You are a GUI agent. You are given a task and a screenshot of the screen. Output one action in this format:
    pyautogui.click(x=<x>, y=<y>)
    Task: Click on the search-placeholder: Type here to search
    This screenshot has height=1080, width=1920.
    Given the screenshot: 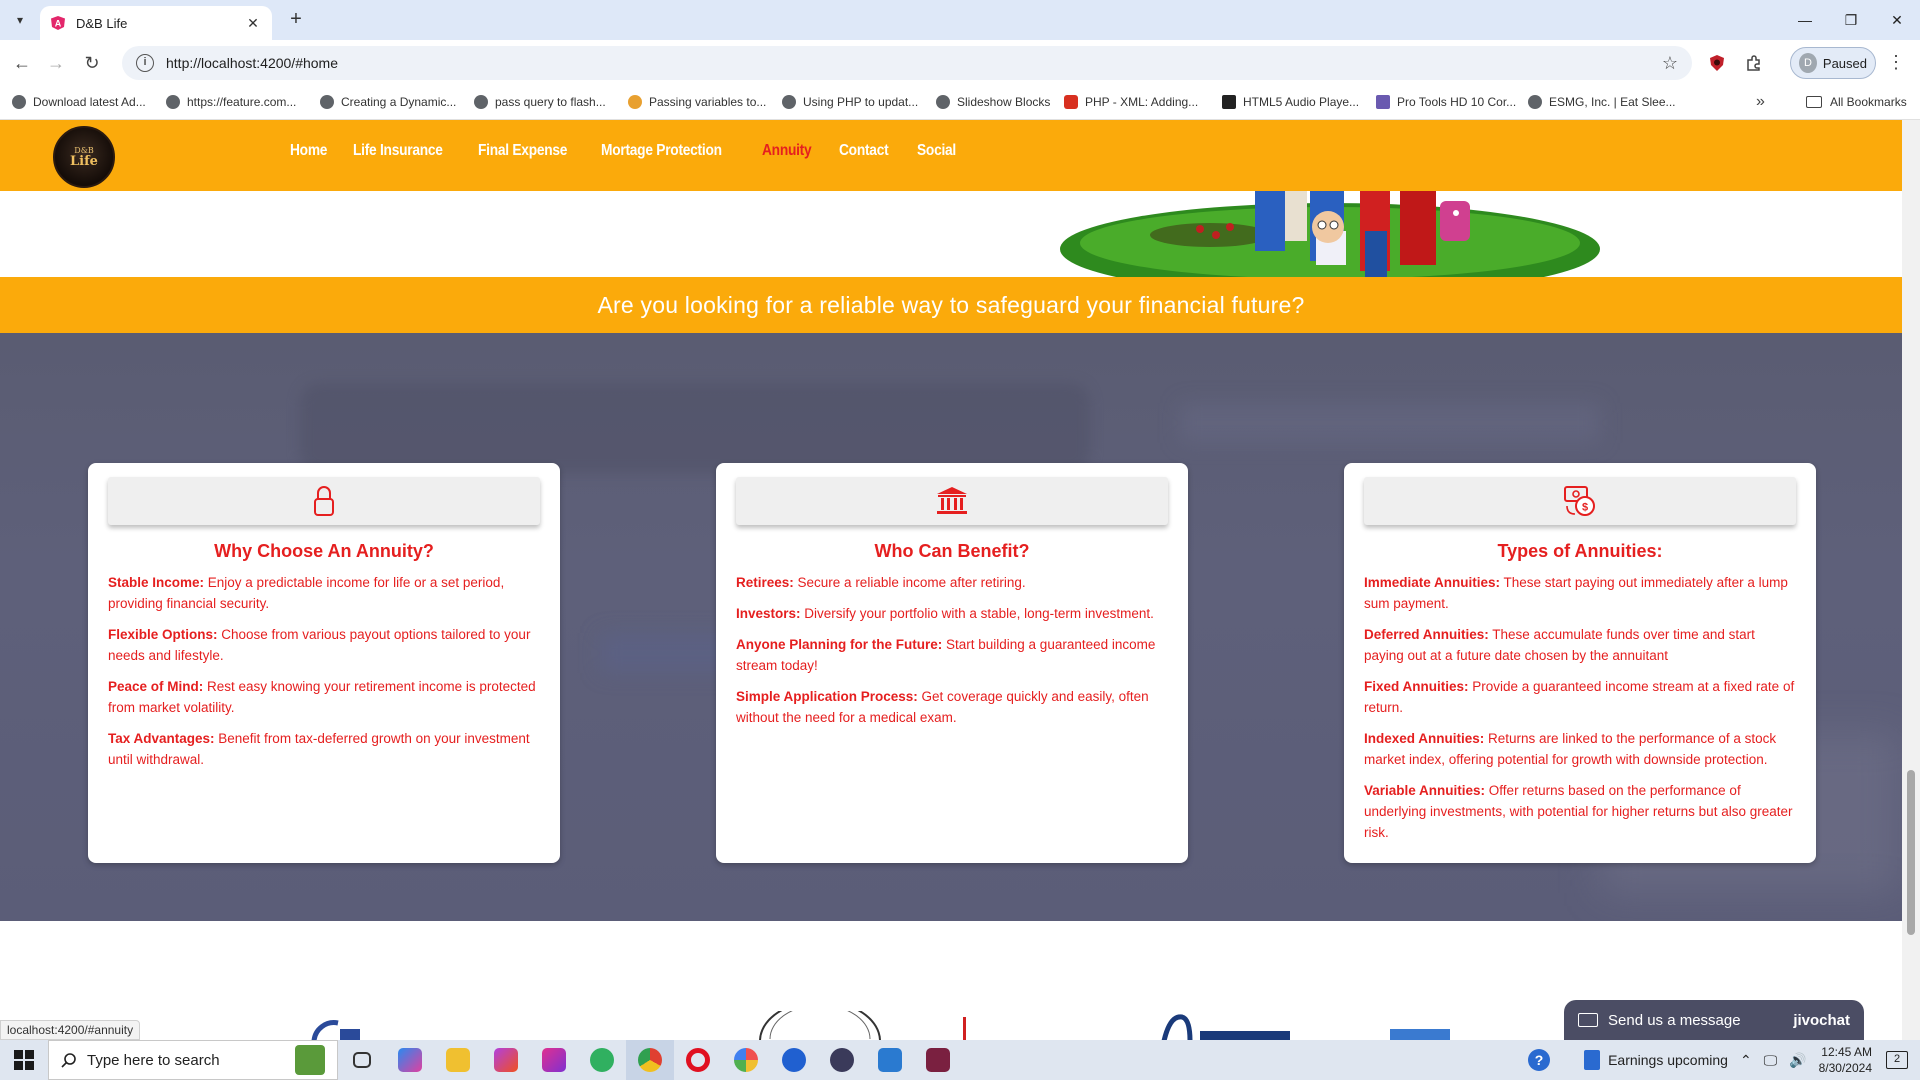 What is the action you would take?
    pyautogui.click(x=153, y=1060)
    